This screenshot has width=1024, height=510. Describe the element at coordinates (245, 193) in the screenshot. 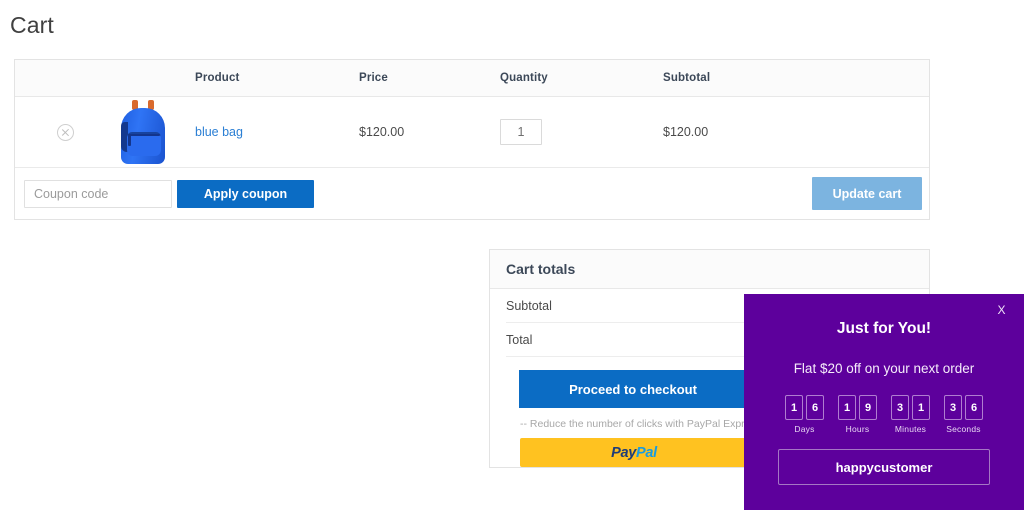

I see `apply-coupon-button: Apply coupon` at that location.